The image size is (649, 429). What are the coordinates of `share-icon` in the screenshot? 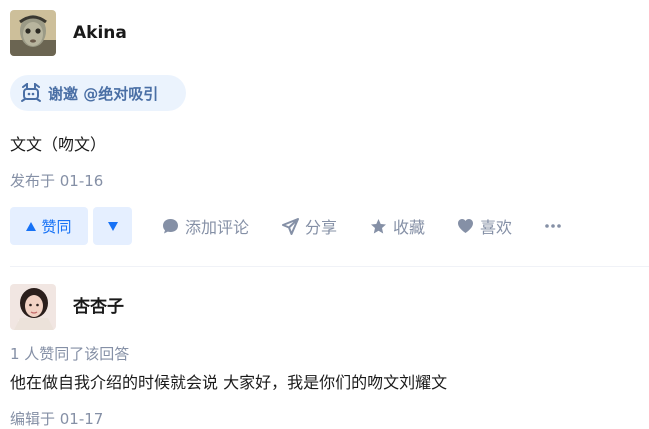 It's located at (290, 226).